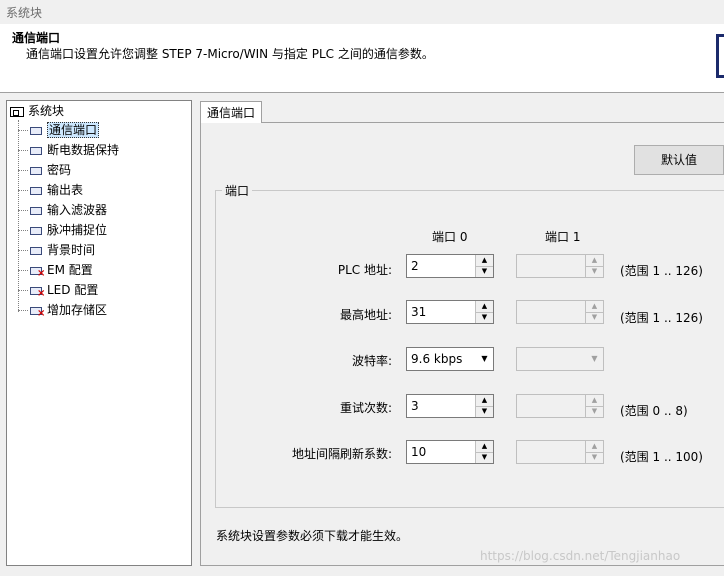 This screenshot has height=576, width=724. What do you see at coordinates (450, 406) in the screenshot?
I see `retry-count-port0-spinner: 3 ▲ ▼` at bounding box center [450, 406].